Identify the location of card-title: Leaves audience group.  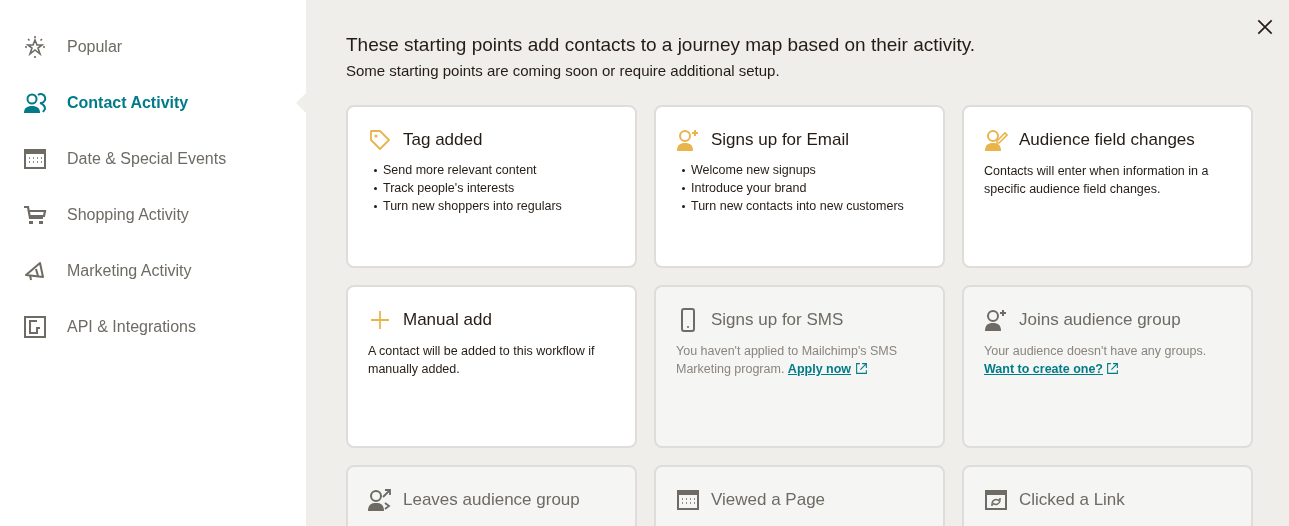
(491, 500).